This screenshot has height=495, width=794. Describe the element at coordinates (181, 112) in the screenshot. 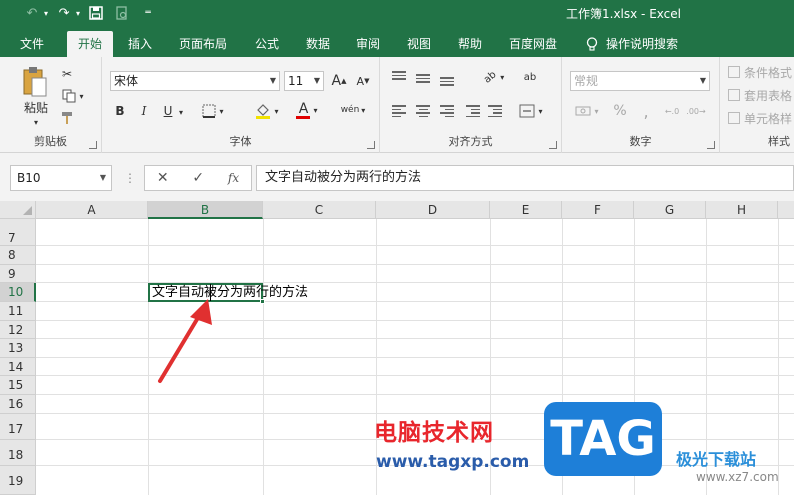

I see `underline-dropdown-icon: ▾` at that location.